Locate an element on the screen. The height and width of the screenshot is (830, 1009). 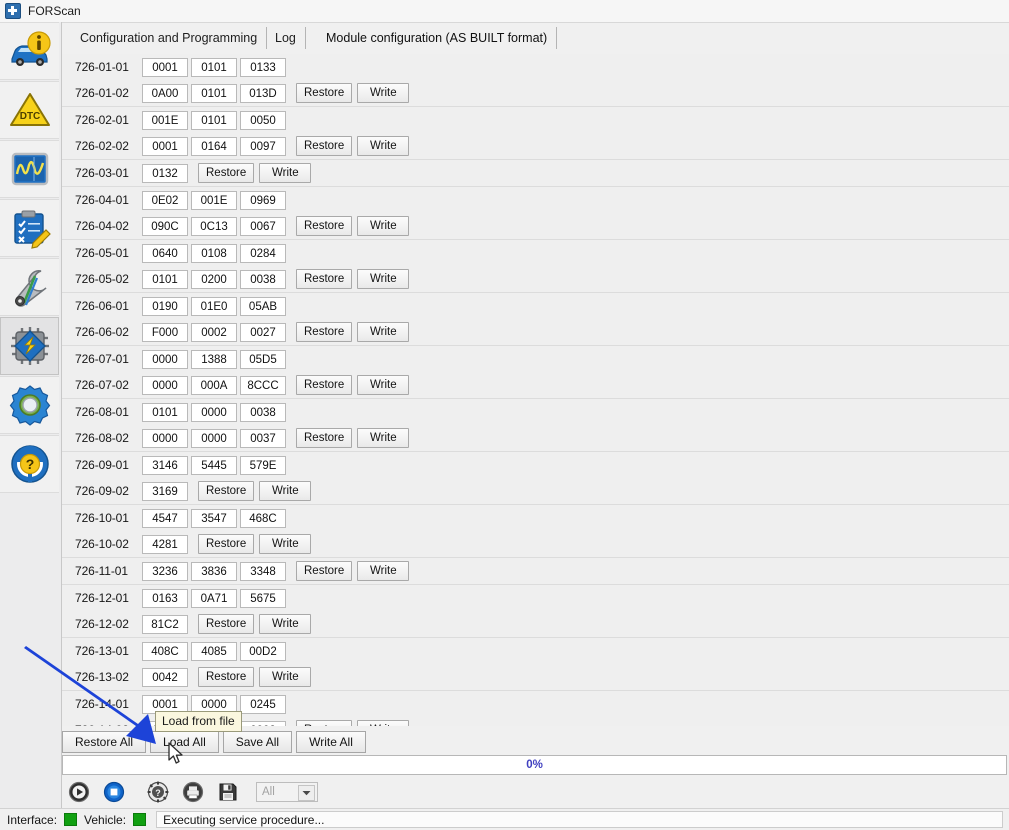
config-value-field: 8CCC is located at coordinates (263, 385).